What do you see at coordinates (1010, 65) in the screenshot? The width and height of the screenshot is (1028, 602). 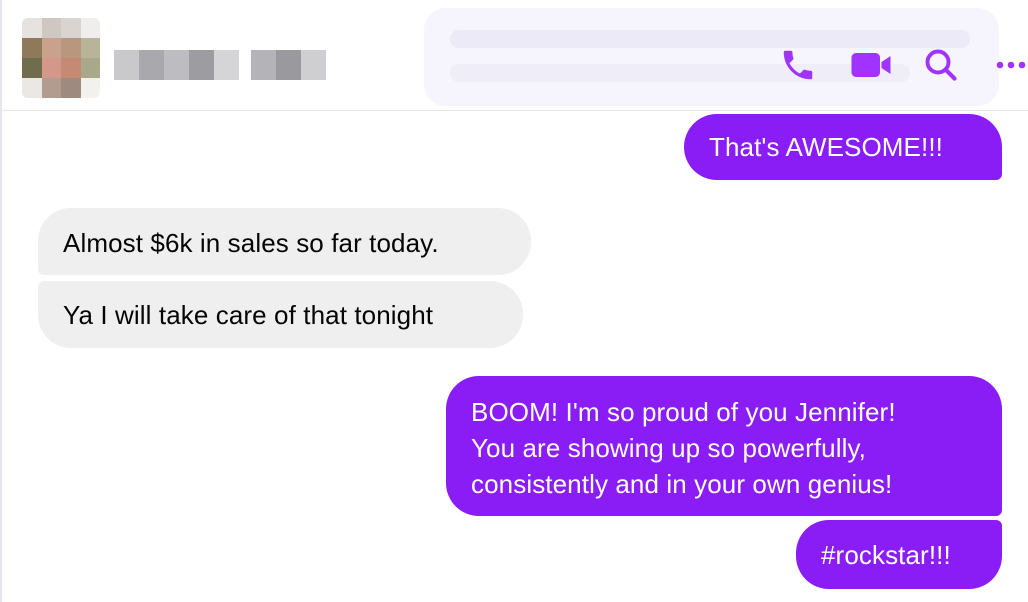 I see `more-options-icon` at bounding box center [1010, 65].